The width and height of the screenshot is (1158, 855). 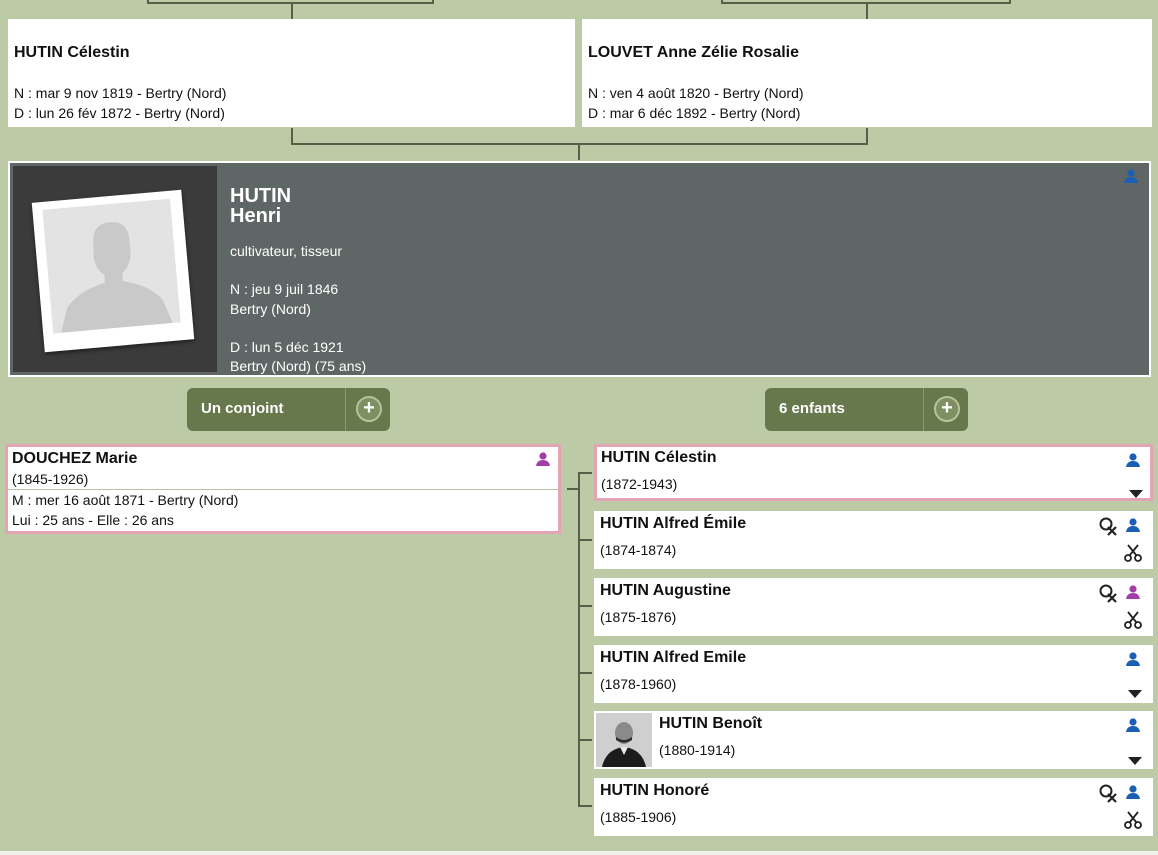 I want to click on photo-frame, so click(x=113, y=271).